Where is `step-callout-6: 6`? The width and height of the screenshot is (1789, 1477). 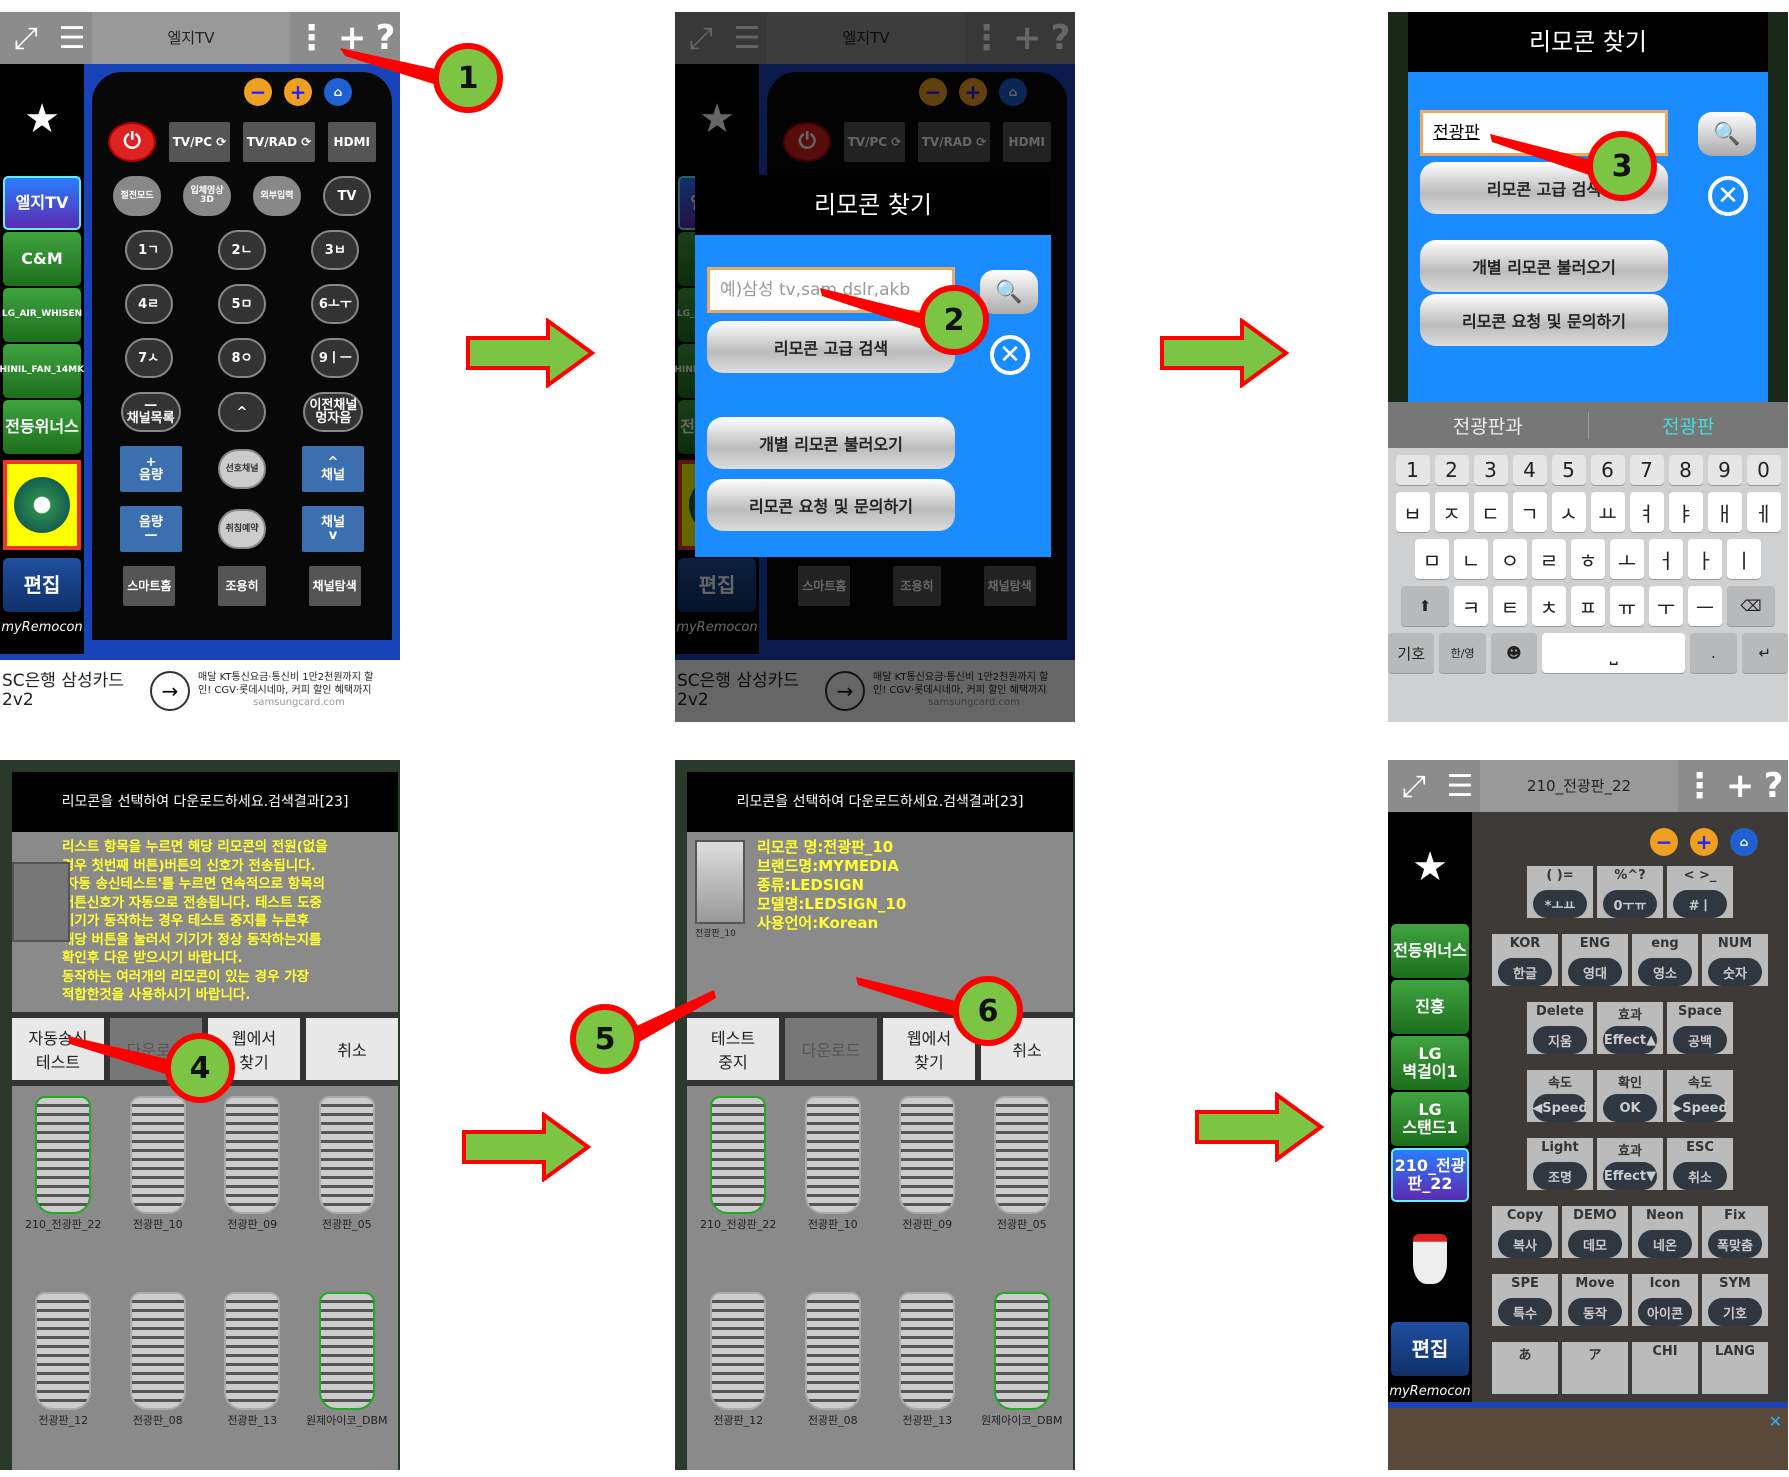
step-callout-6: 6 is located at coordinates (988, 1011).